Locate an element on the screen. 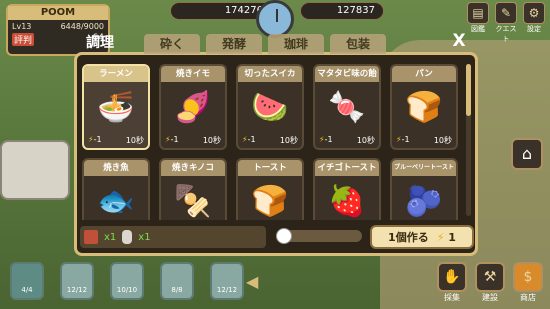 This screenshot has height=309, width=550. tab-wrap: 包装 is located at coordinates (358, 44).